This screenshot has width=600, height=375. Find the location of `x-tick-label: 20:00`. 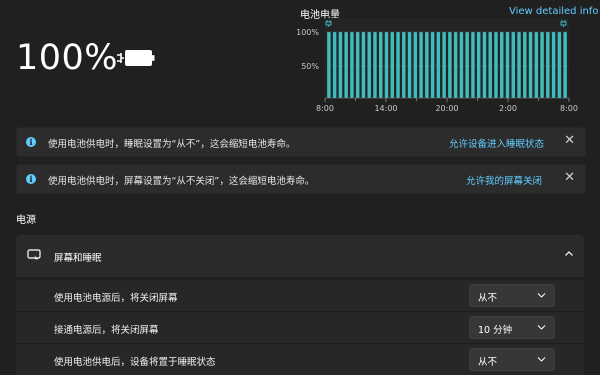

x-tick-label: 20:00 is located at coordinates (446, 108).